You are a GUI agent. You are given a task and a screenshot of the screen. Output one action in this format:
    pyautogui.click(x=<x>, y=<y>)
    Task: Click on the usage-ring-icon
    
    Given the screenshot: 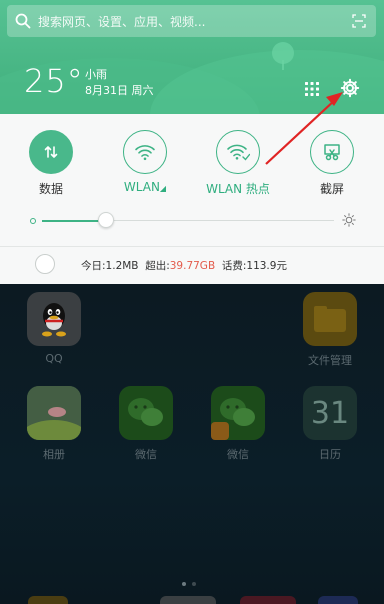 What is the action you would take?
    pyautogui.click(x=45, y=264)
    